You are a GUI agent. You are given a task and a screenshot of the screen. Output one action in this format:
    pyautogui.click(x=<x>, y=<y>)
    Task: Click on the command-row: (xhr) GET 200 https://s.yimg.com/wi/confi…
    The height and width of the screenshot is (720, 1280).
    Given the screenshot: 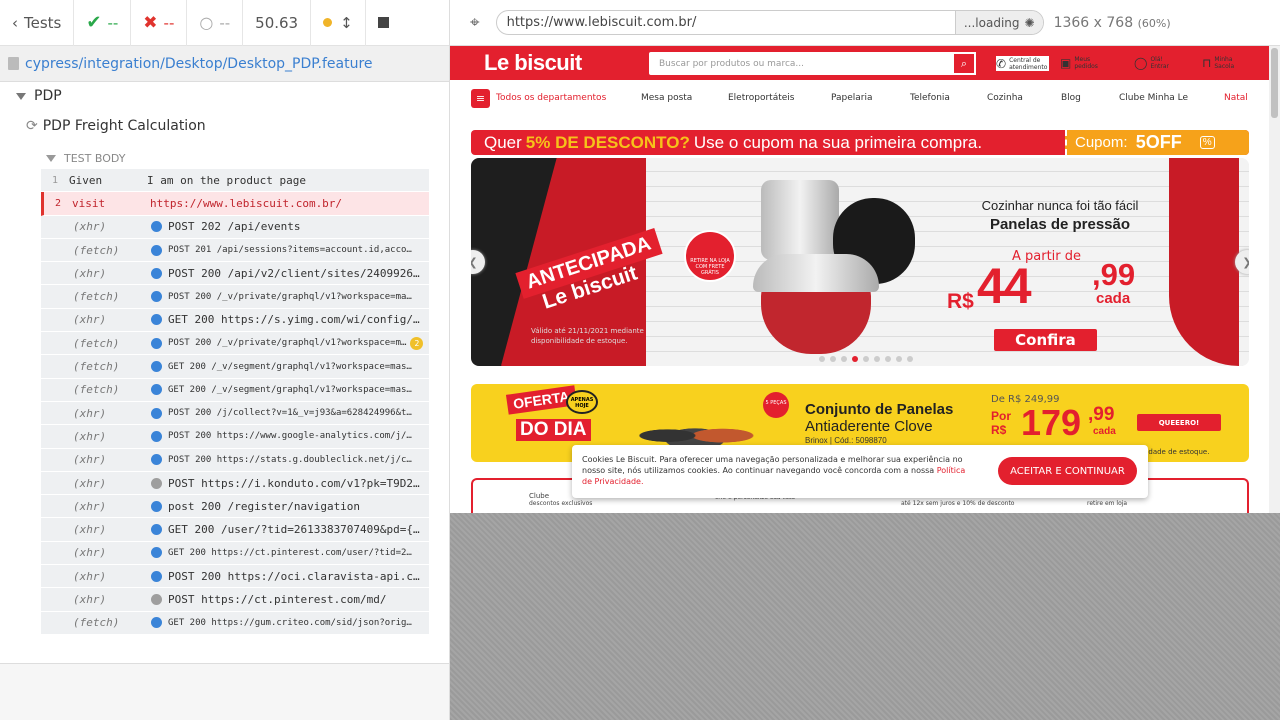 What is the action you would take?
    pyautogui.click(x=235, y=320)
    